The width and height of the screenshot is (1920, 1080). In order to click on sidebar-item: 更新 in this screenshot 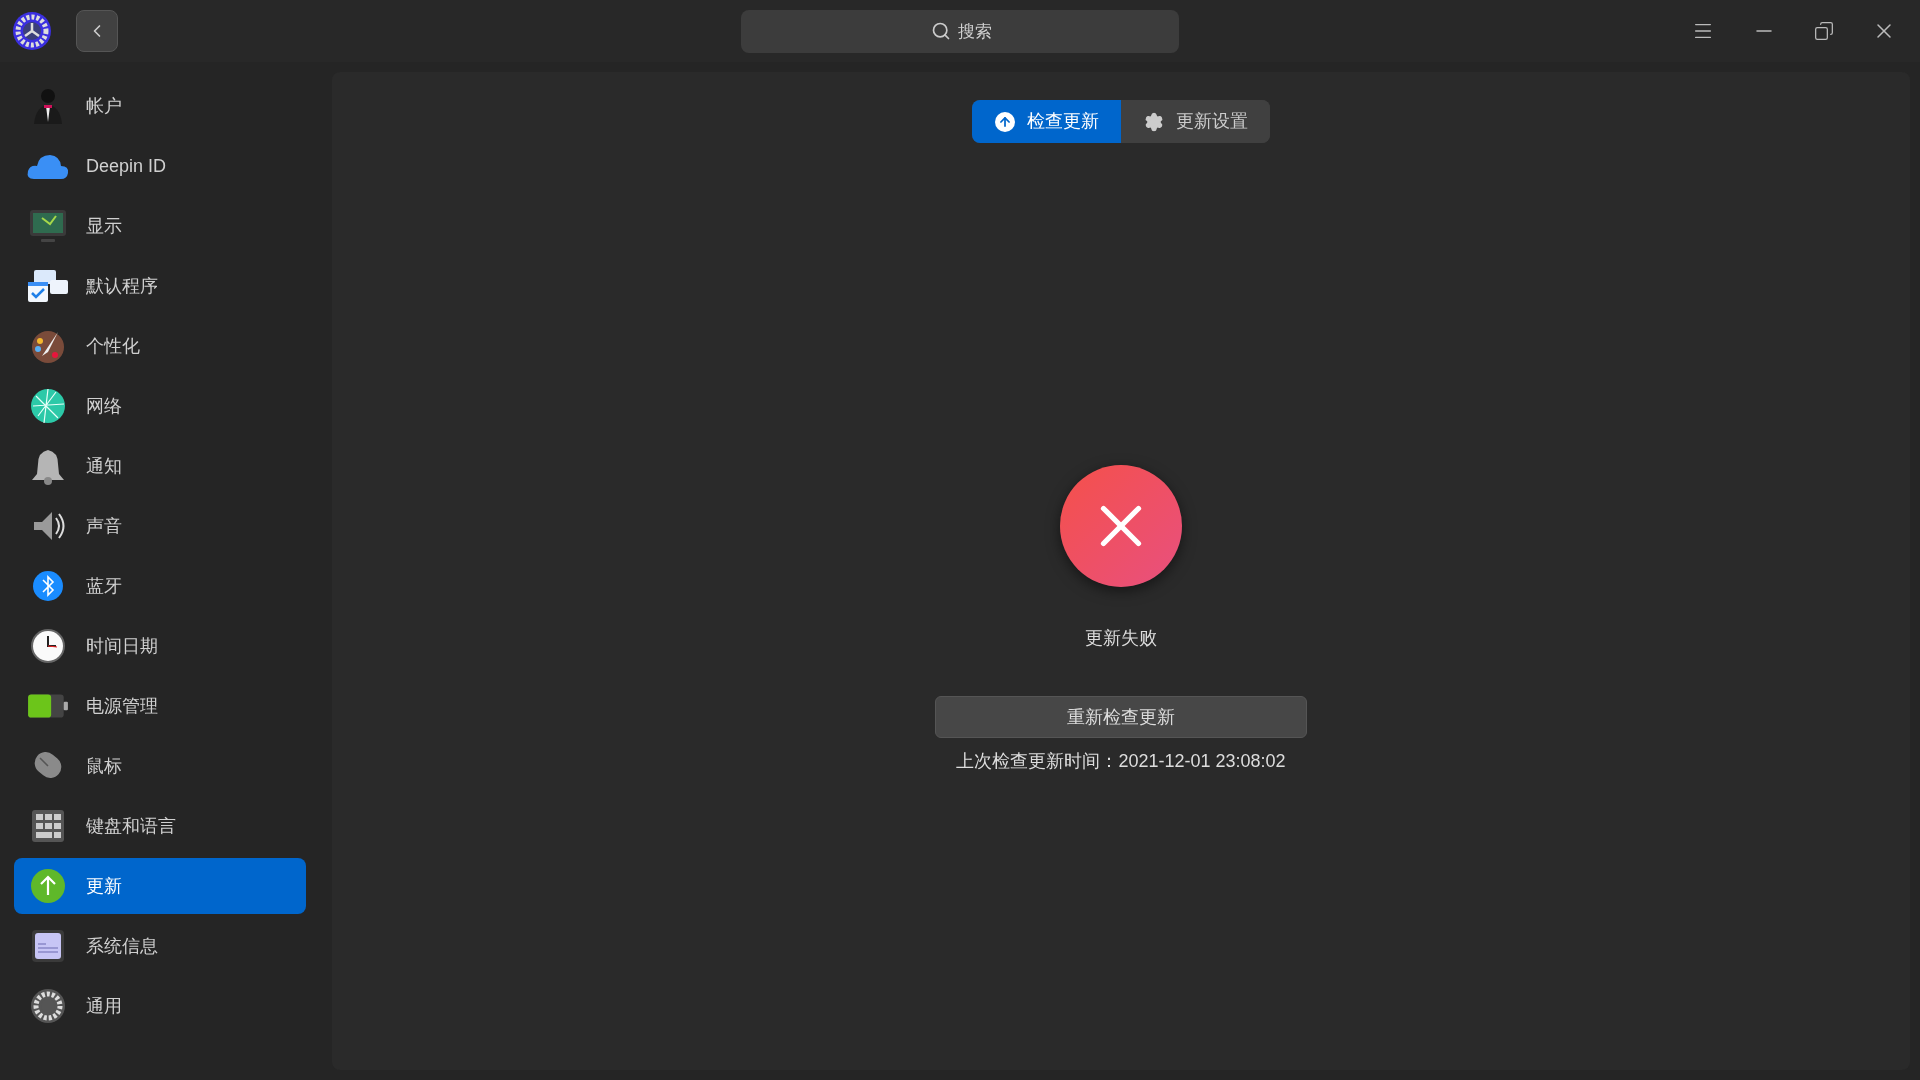, I will do `click(160, 886)`.